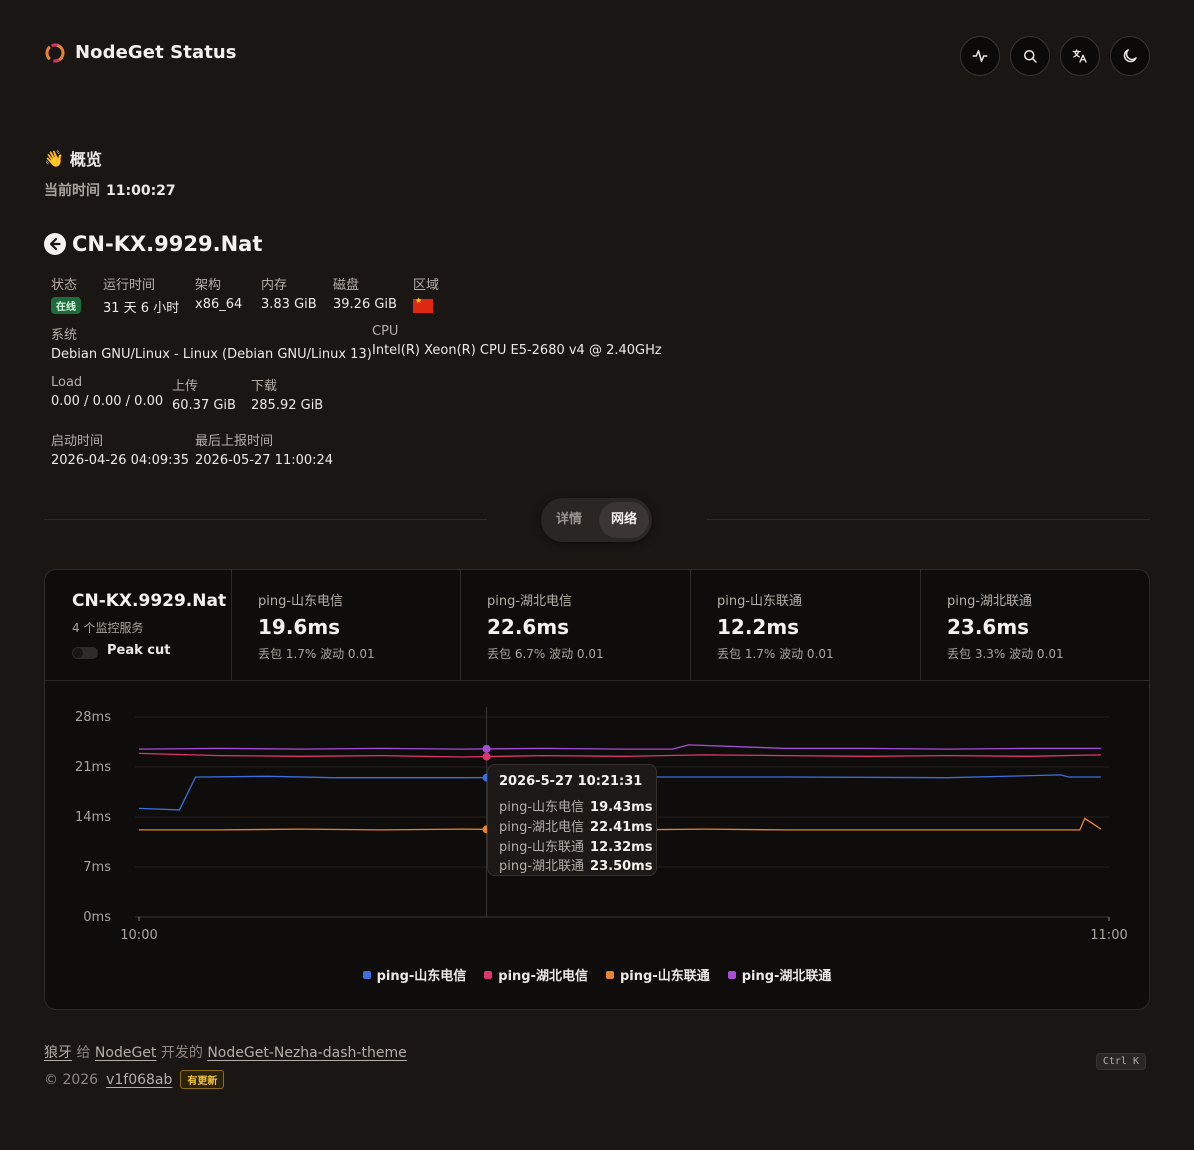  I want to click on legend-label: ping-湖北电信, so click(543, 976).